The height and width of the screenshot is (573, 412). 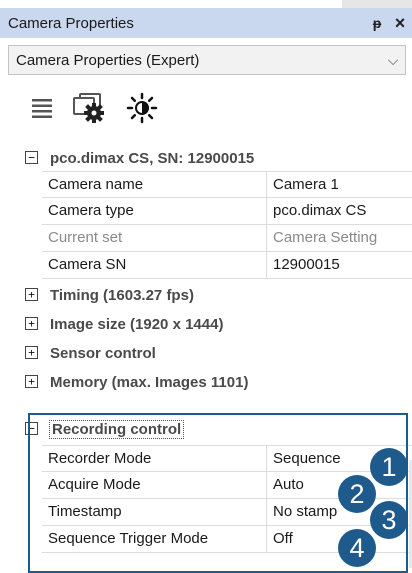 What do you see at coordinates (136, 324) in the screenshot?
I see `tree-node-label: Image size (1920 x 1444)` at bounding box center [136, 324].